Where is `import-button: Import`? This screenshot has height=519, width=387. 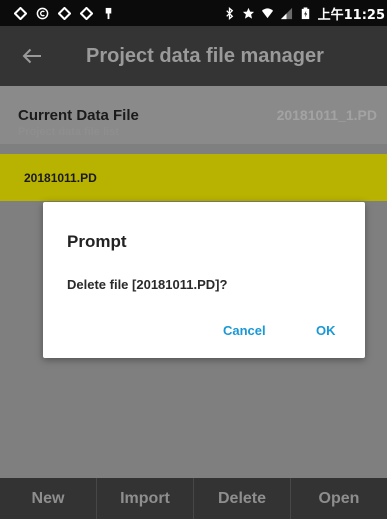
import-button: Import is located at coordinates (144, 498).